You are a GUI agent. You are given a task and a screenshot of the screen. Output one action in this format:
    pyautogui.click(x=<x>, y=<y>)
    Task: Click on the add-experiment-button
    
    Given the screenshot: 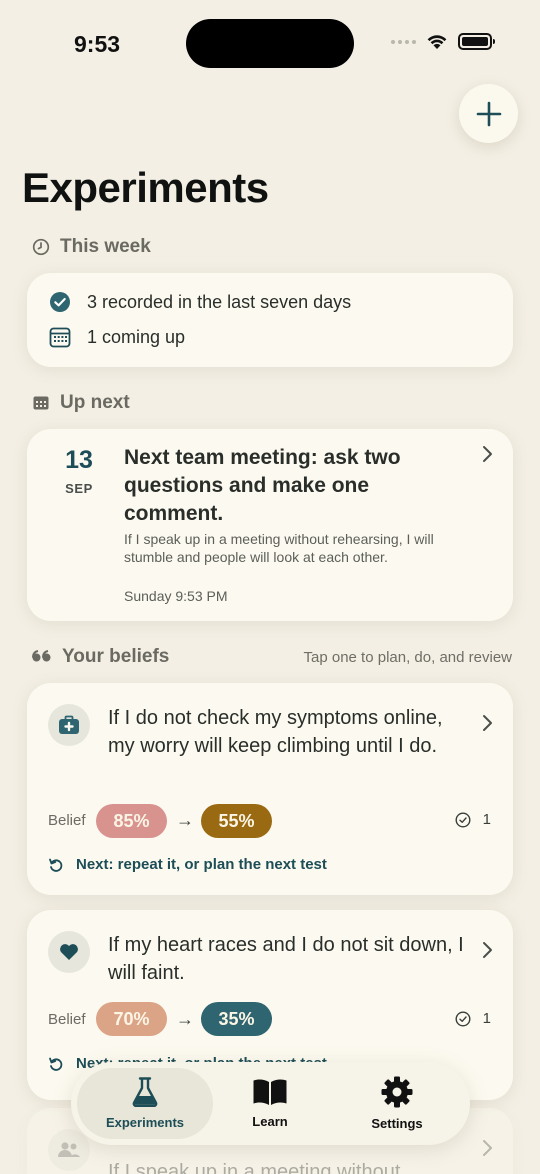 What is the action you would take?
    pyautogui.click(x=488, y=113)
    